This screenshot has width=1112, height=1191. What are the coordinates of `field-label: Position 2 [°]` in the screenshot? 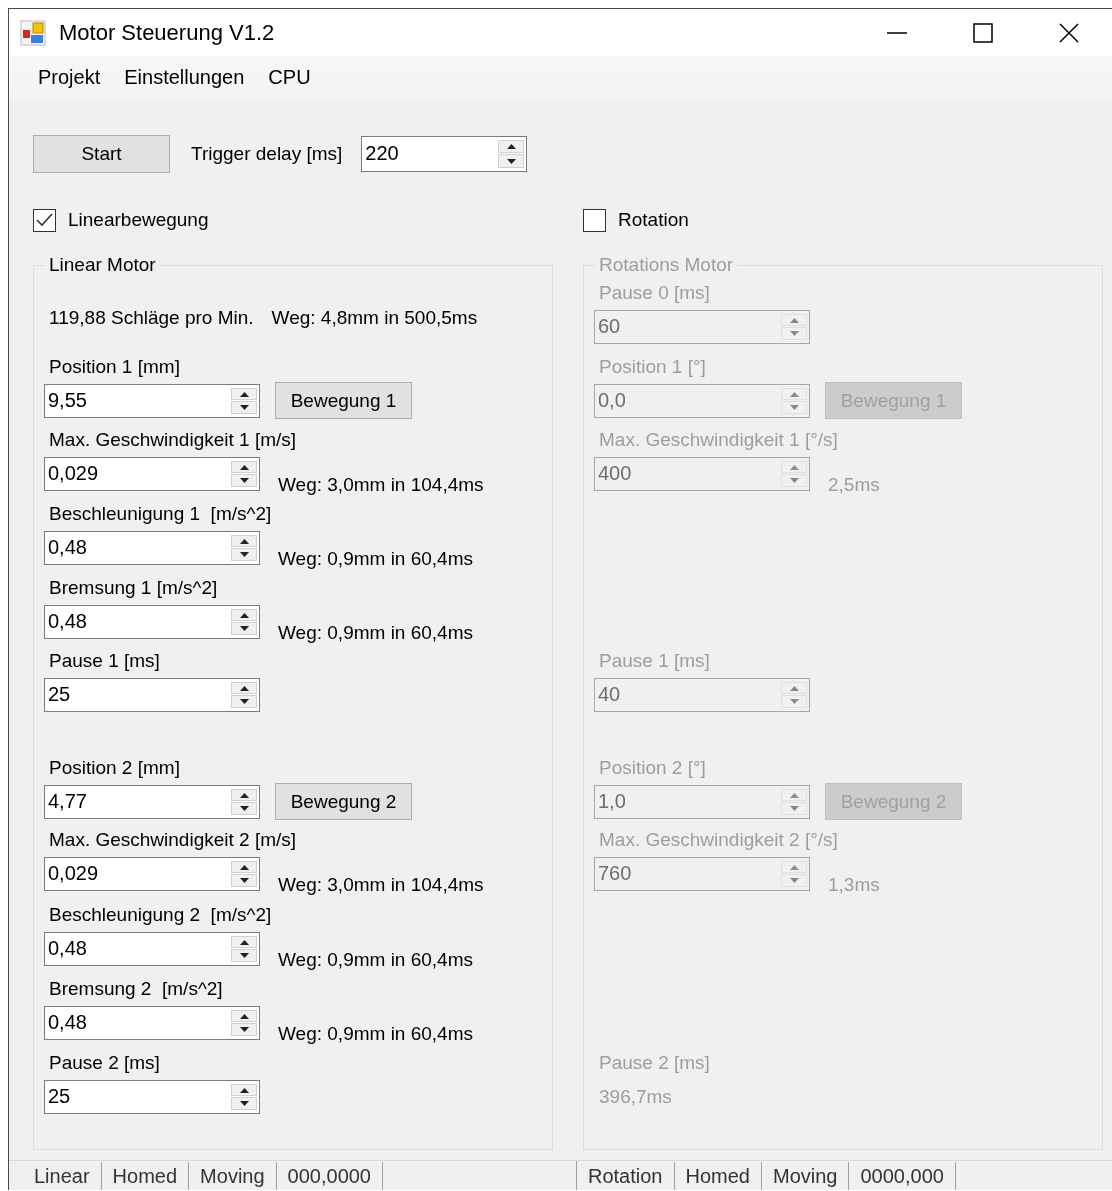 It's located at (652, 767).